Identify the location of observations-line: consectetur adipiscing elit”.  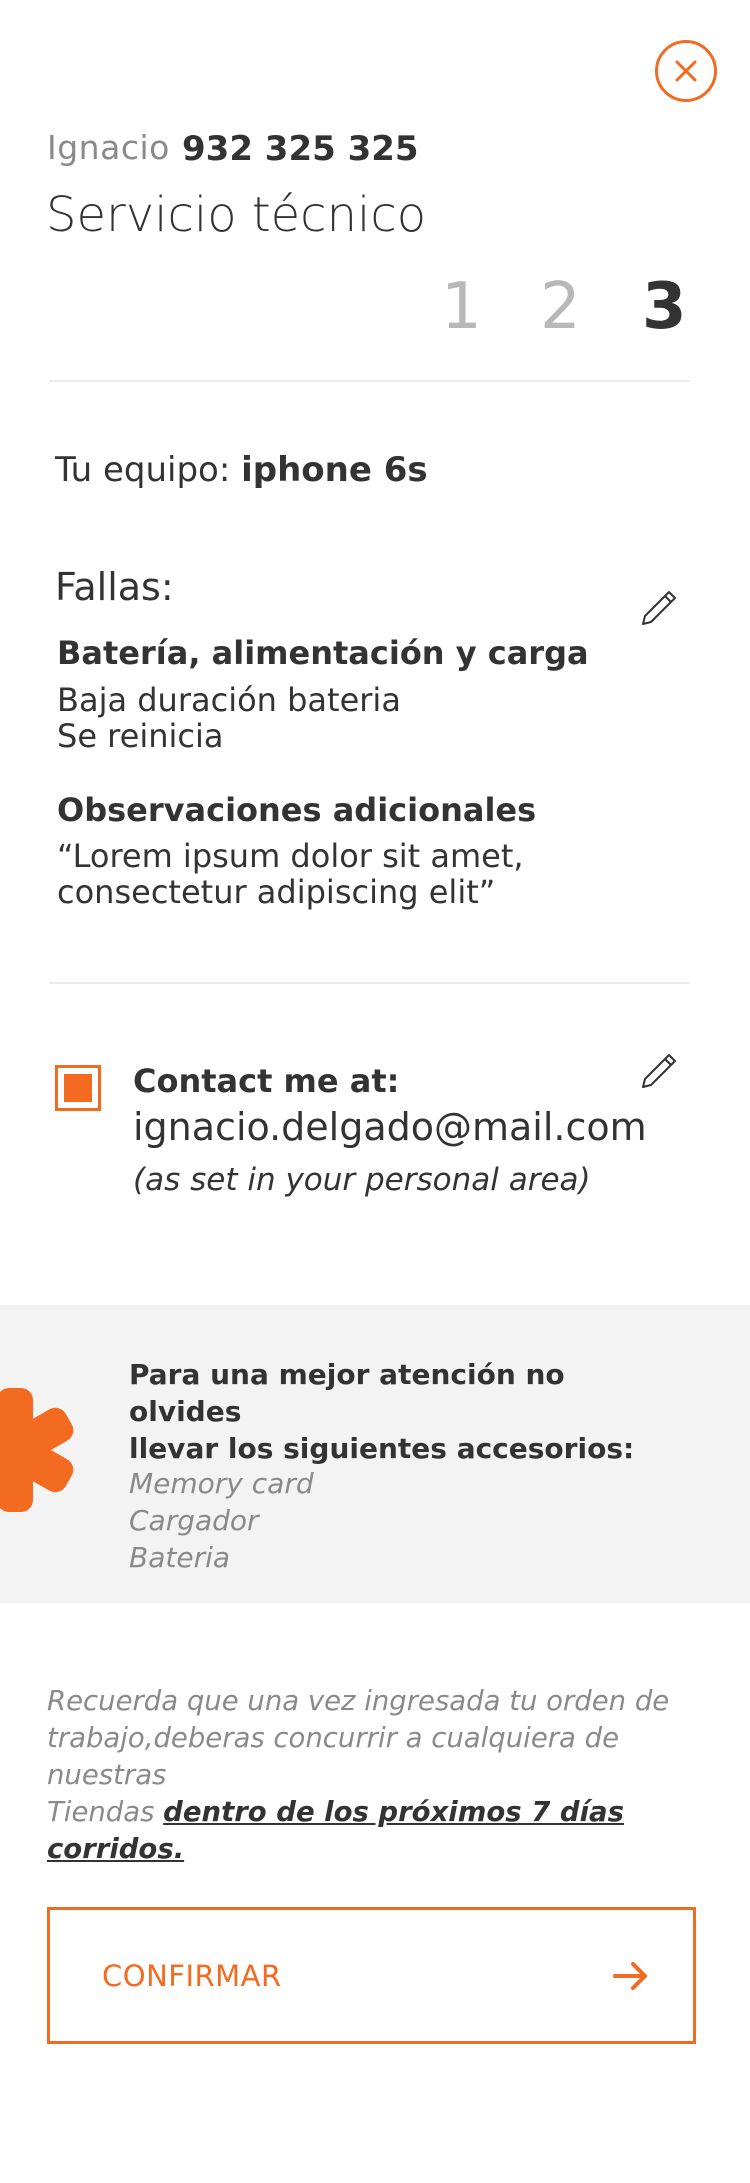
(276, 892).